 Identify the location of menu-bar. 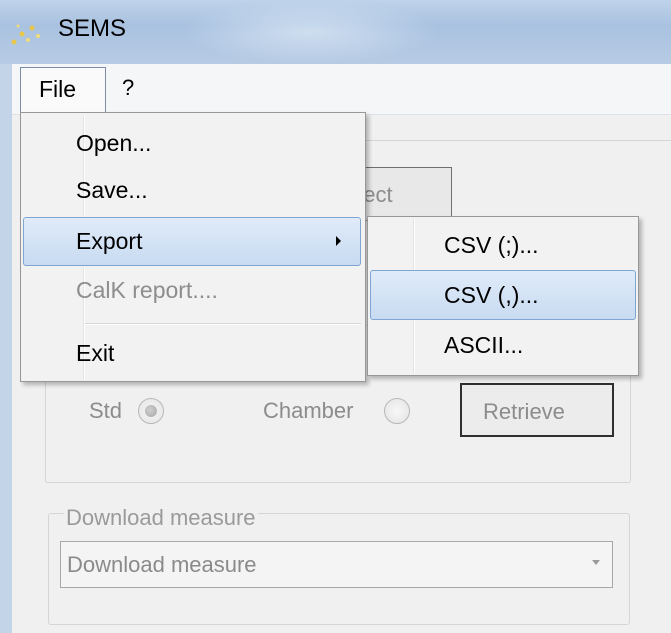
(341, 89).